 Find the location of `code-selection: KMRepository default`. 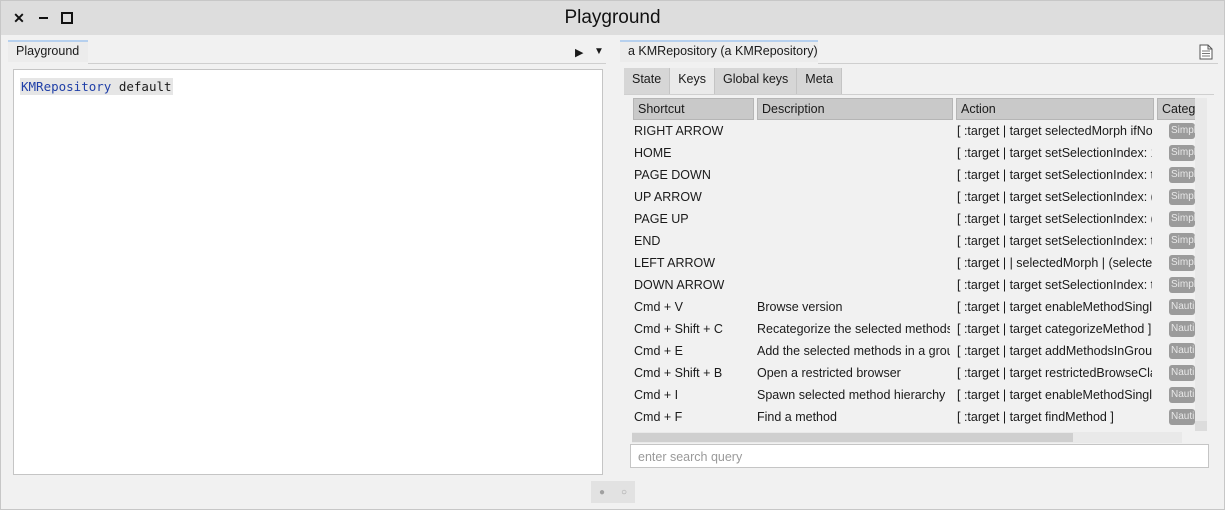

code-selection: KMRepository default is located at coordinates (96, 86).